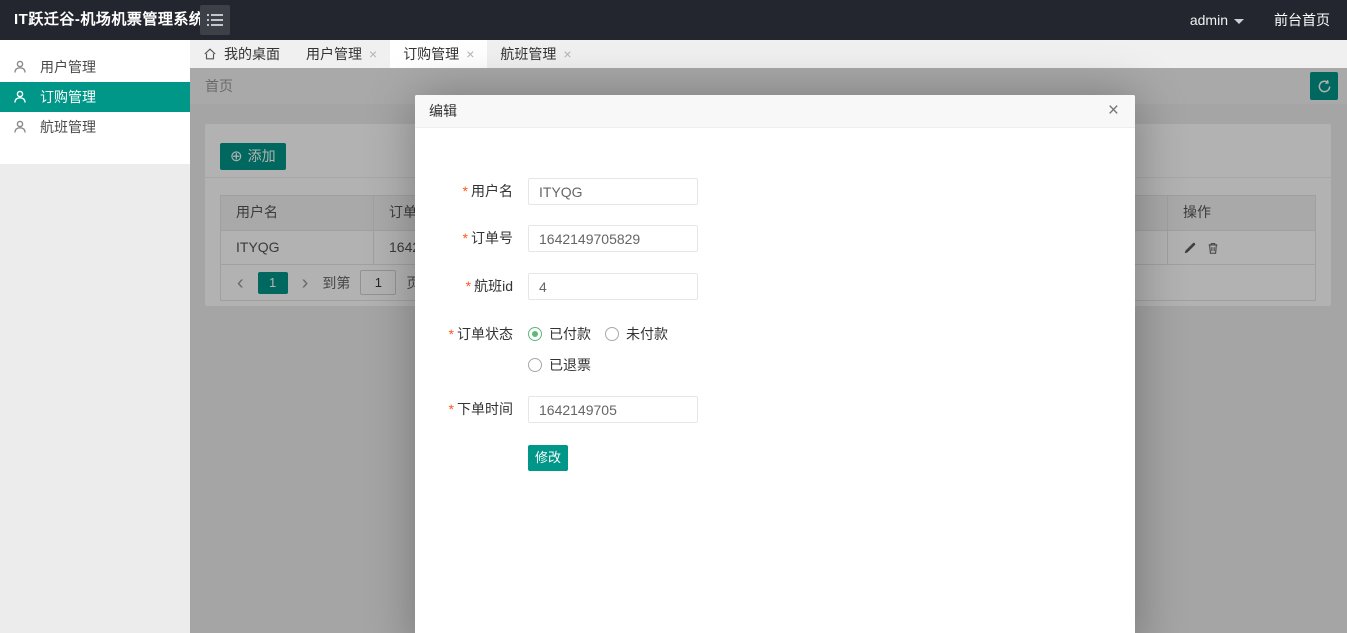 This screenshot has width=1347, height=633. What do you see at coordinates (613, 286) in the screenshot?
I see `flight-id-field` at bounding box center [613, 286].